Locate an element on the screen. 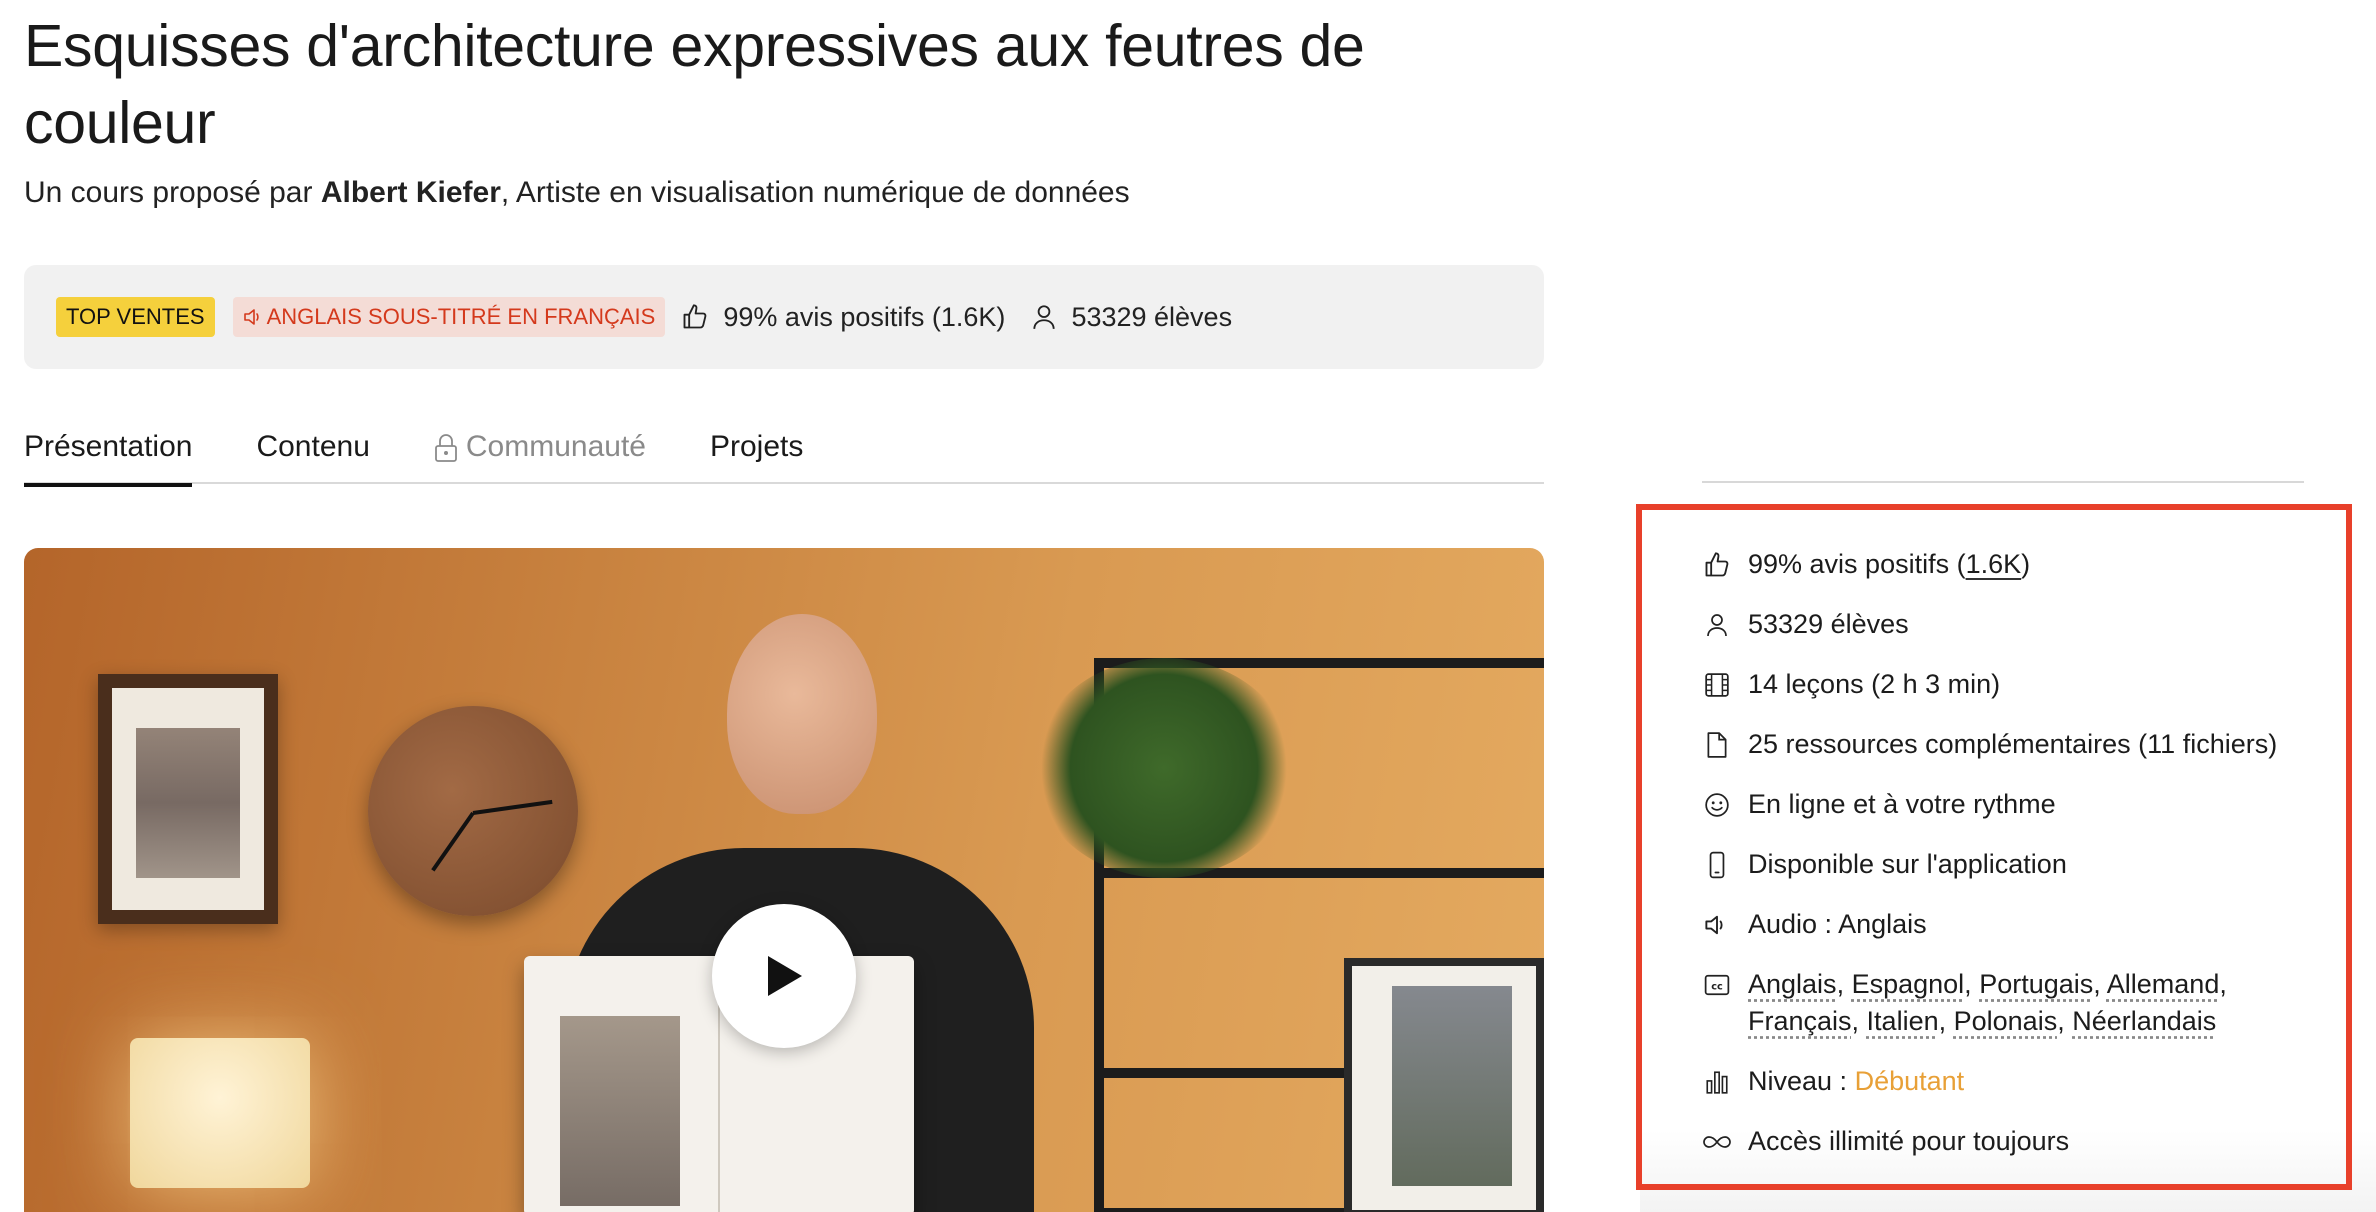 Image resolution: width=2376 pixels, height=1212 pixels. plant is located at coordinates (1164, 768).